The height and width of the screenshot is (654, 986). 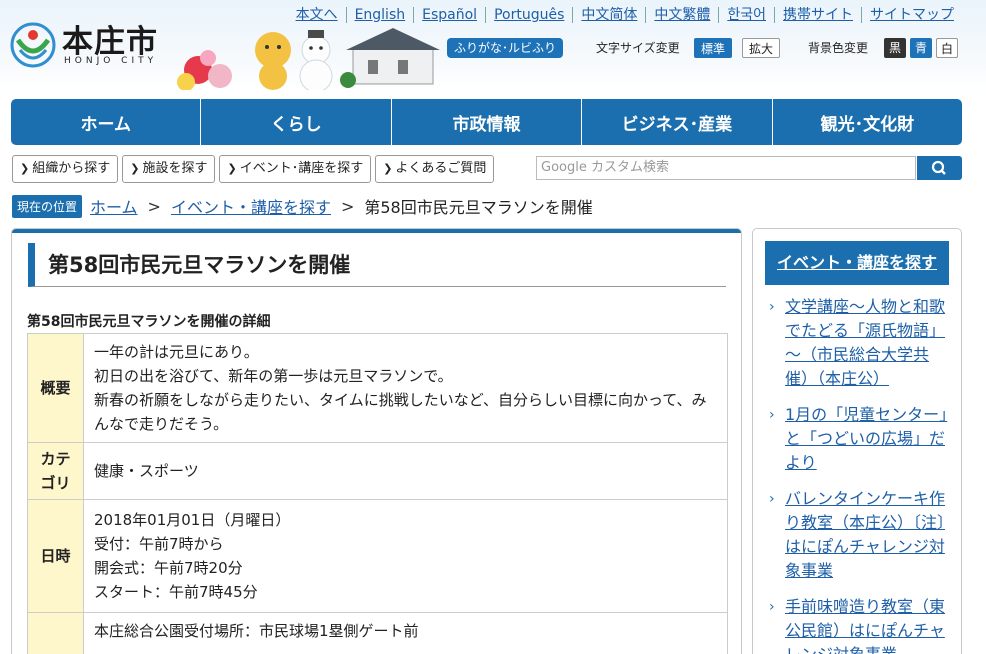 I want to click on breadcrumb-events: イベント・講座を探す, so click(x=251, y=206).